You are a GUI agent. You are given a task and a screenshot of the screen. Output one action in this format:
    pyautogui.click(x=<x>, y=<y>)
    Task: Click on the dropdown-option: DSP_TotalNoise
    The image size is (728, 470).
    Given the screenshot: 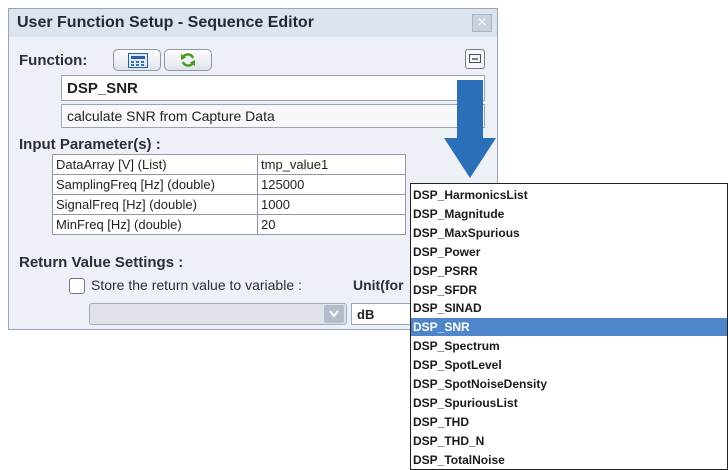 What is the action you would take?
    pyautogui.click(x=569, y=460)
    